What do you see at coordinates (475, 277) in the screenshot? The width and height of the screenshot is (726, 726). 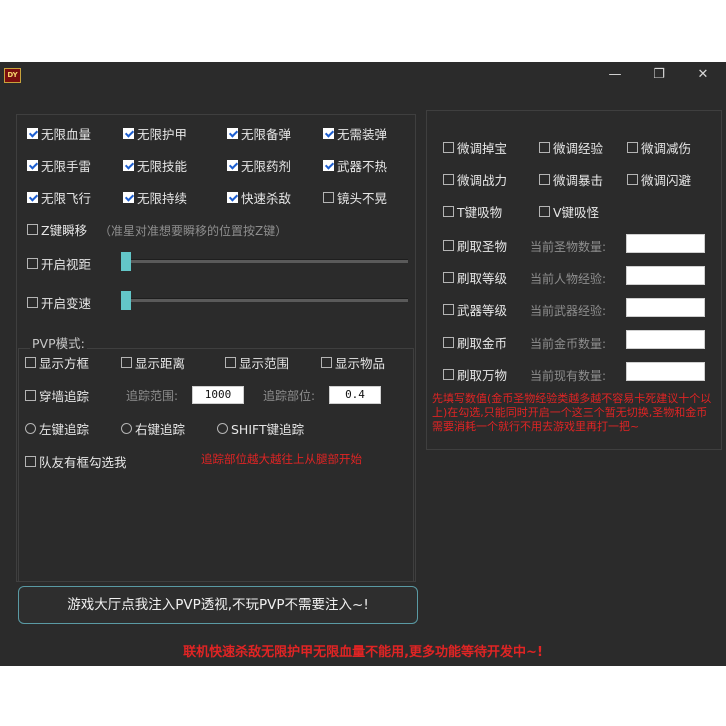 I see `farm-level-checkbox: 刷取等级` at bounding box center [475, 277].